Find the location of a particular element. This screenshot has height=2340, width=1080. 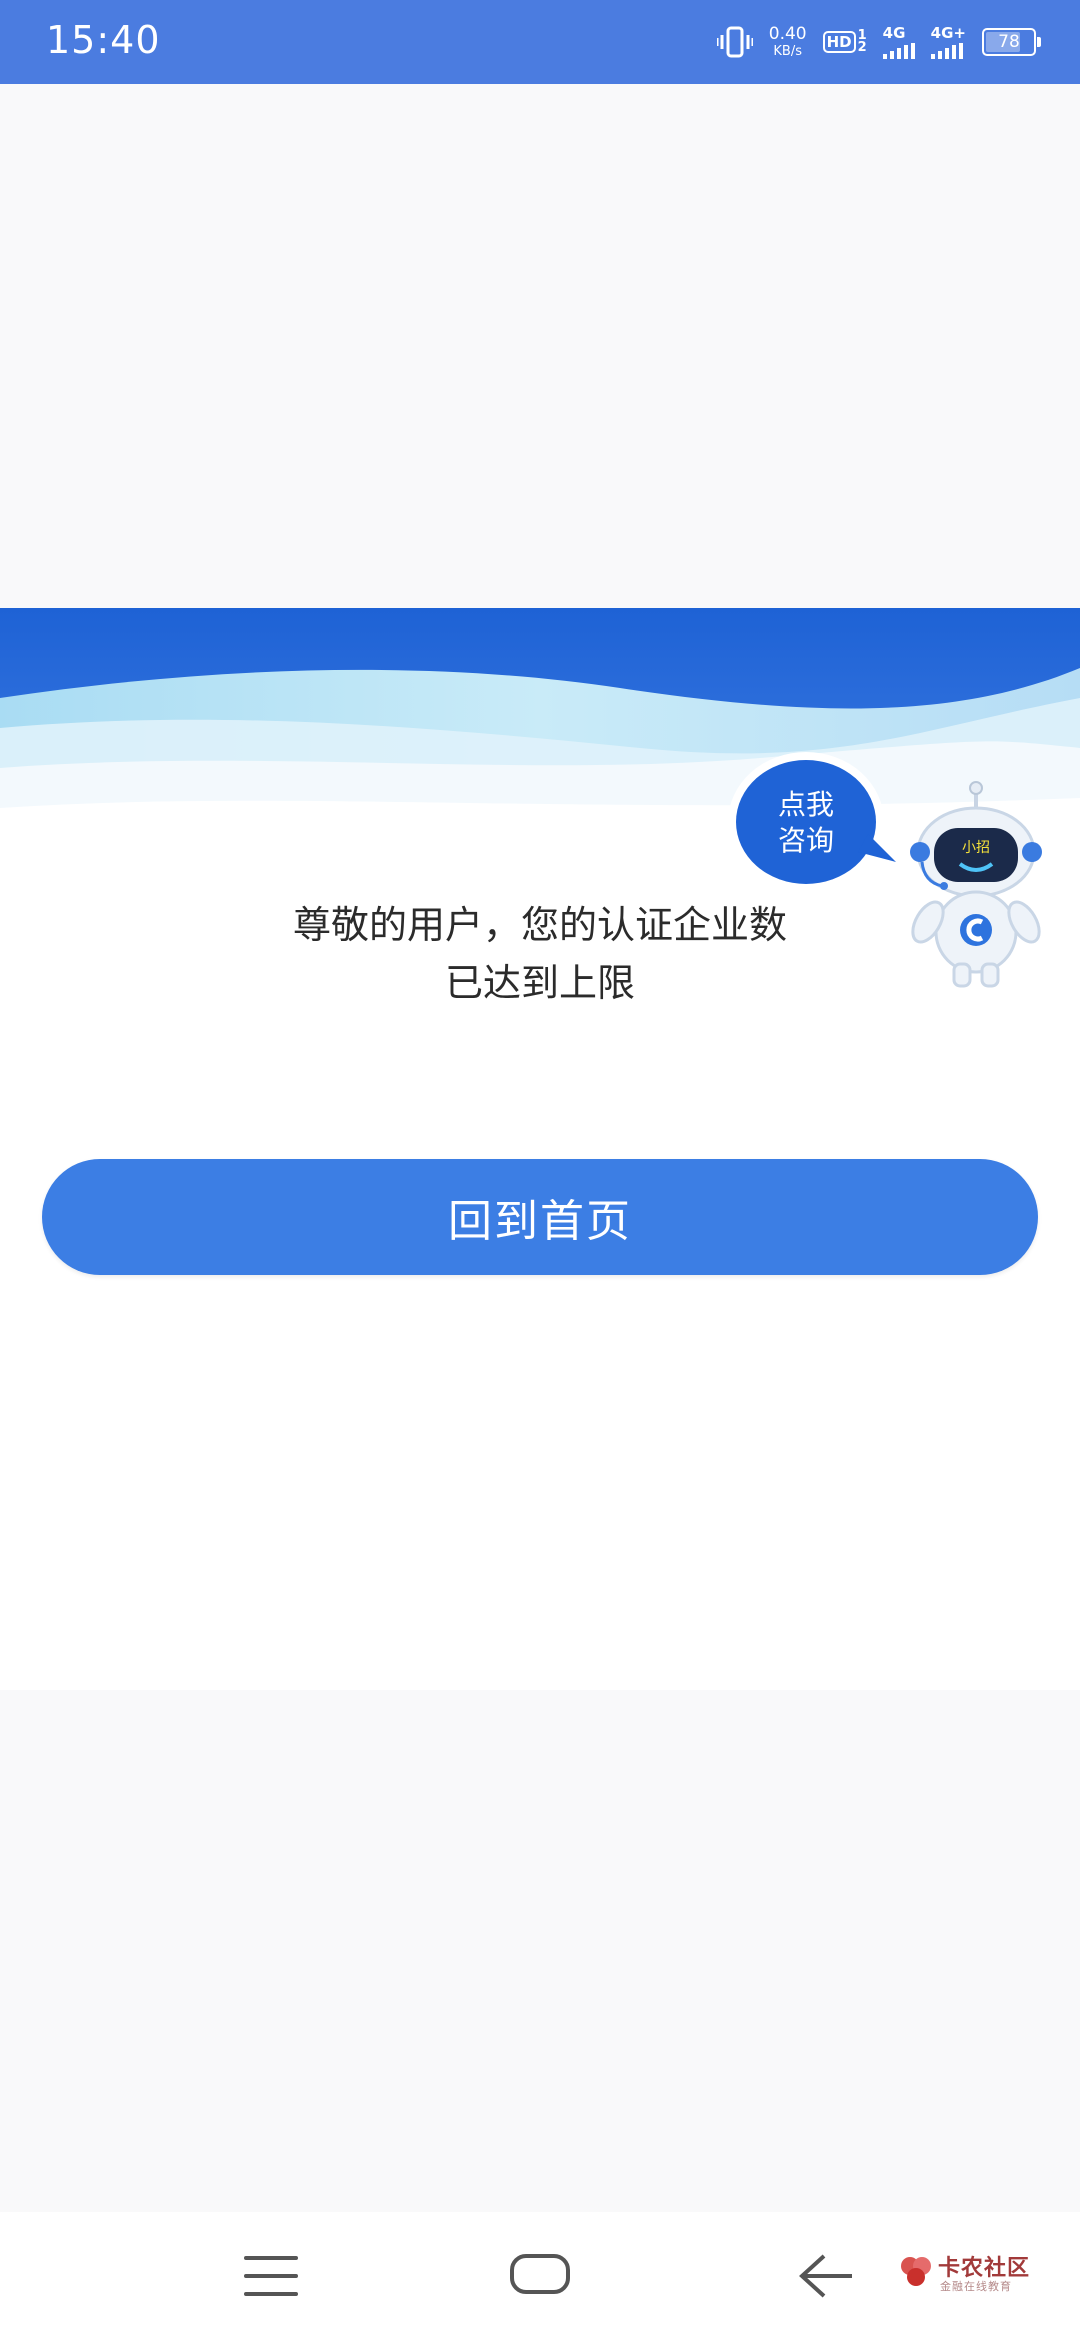

bubble-text-line2: 咨询 is located at coordinates (806, 840).